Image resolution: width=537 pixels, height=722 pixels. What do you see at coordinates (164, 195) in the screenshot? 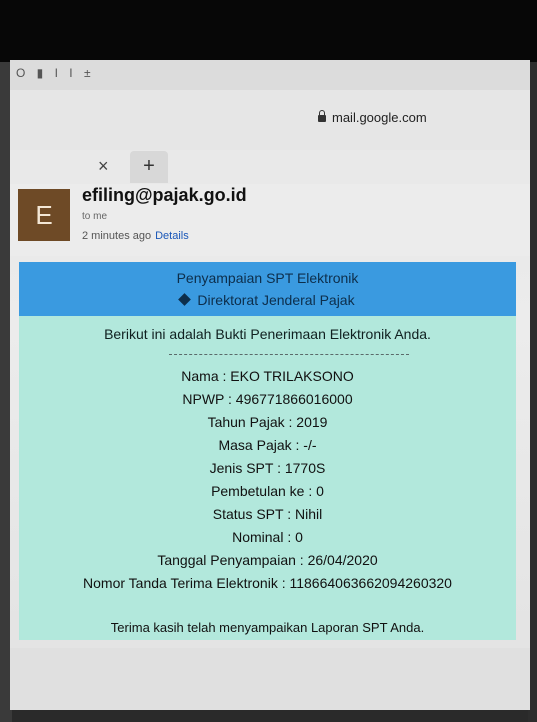
I see `sender-address: efiling@pajak.go.id` at bounding box center [164, 195].